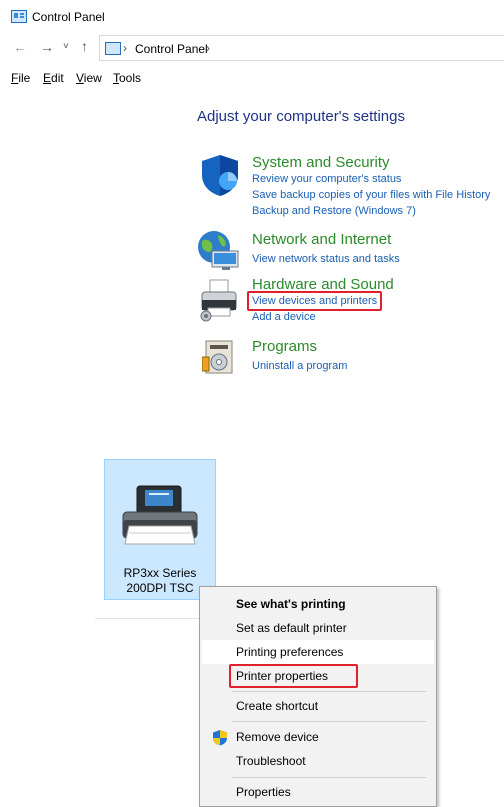 The width and height of the screenshot is (504, 807). I want to click on uac-shield-icon, so click(220, 738).